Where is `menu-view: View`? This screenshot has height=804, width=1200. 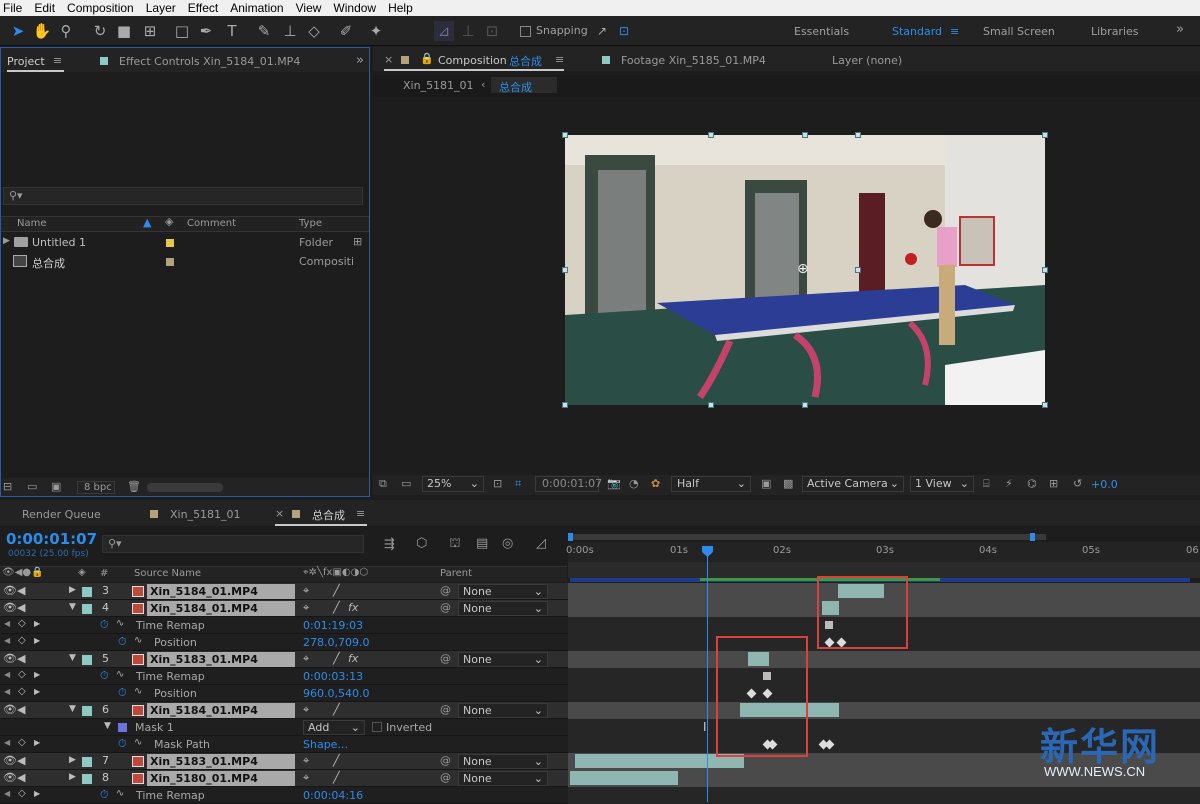 menu-view: View is located at coordinates (309, 8).